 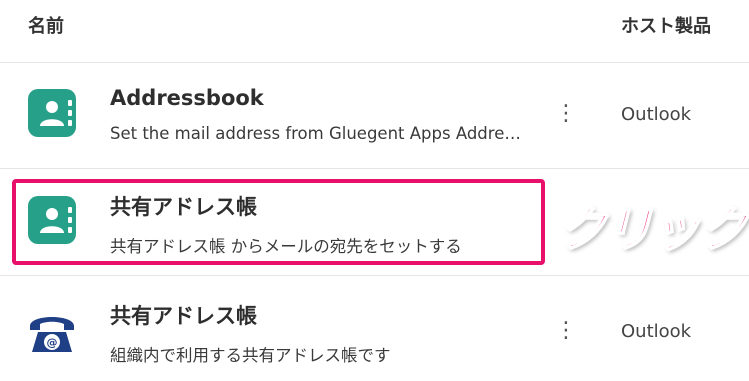 What do you see at coordinates (52, 113) in the screenshot?
I see `addressbook-icon` at bounding box center [52, 113].